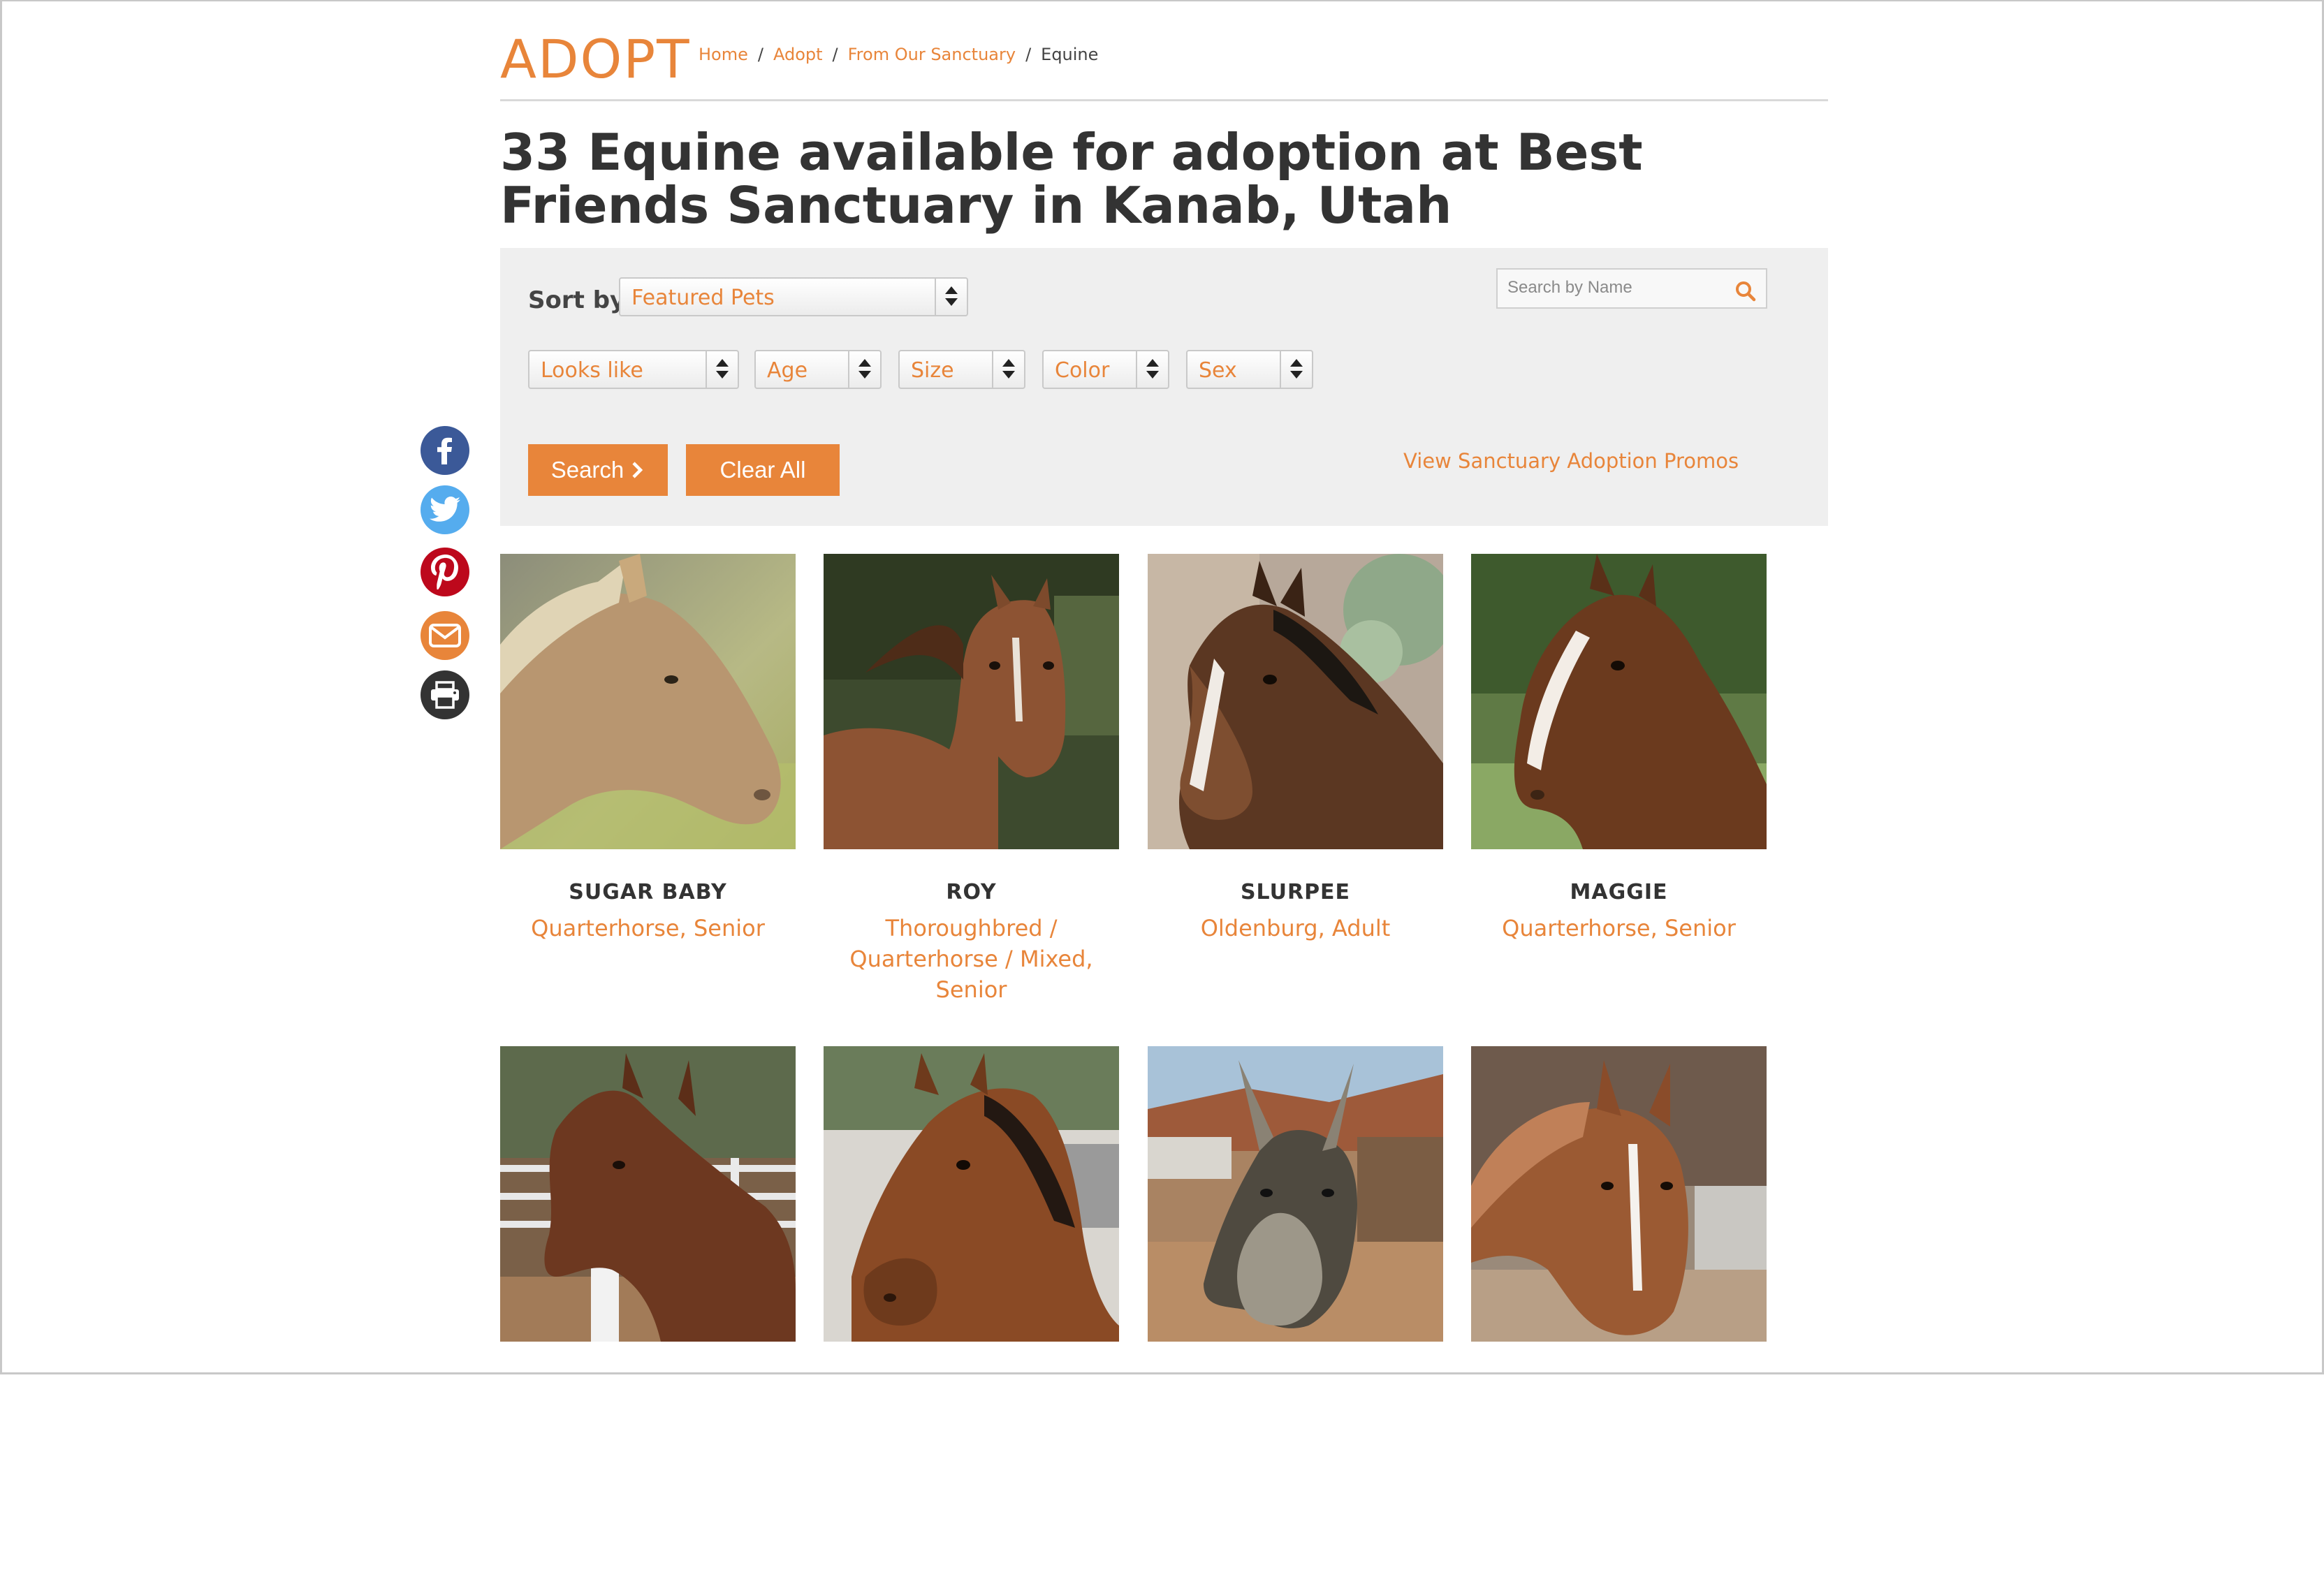  I want to click on breadcrumb-home: Home, so click(723, 54).